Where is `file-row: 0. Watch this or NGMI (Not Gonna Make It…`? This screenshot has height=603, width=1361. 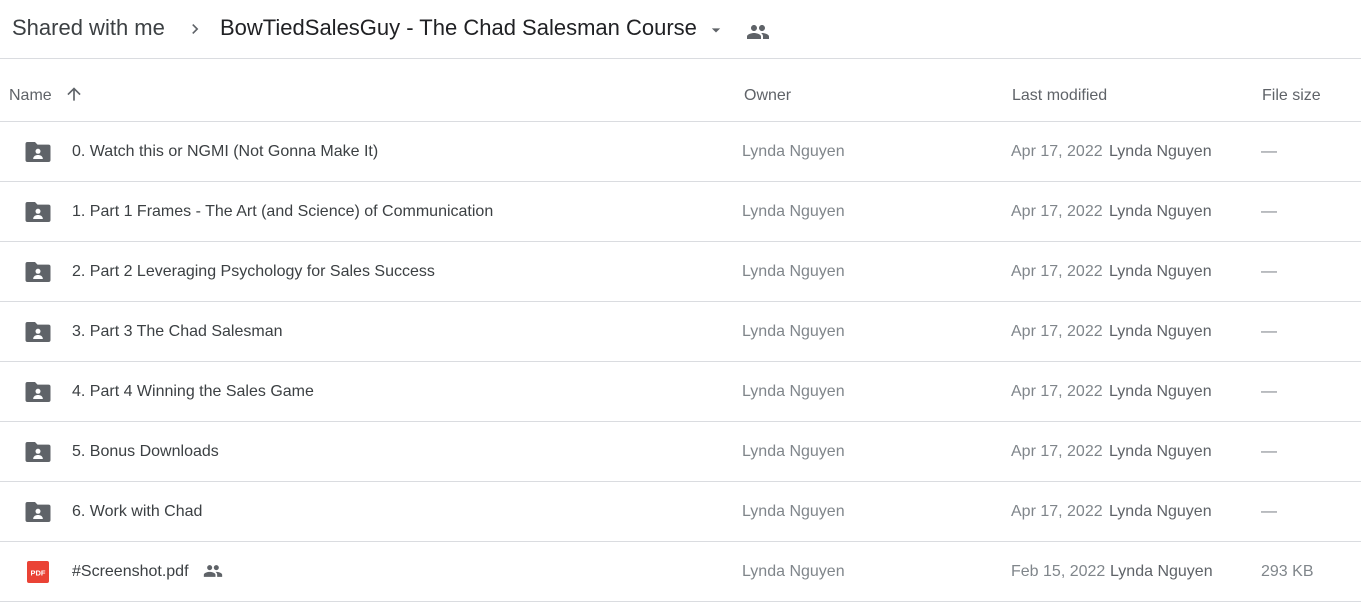 file-row: 0. Watch this or NGMI (Not Gonna Make It… is located at coordinates (680, 152).